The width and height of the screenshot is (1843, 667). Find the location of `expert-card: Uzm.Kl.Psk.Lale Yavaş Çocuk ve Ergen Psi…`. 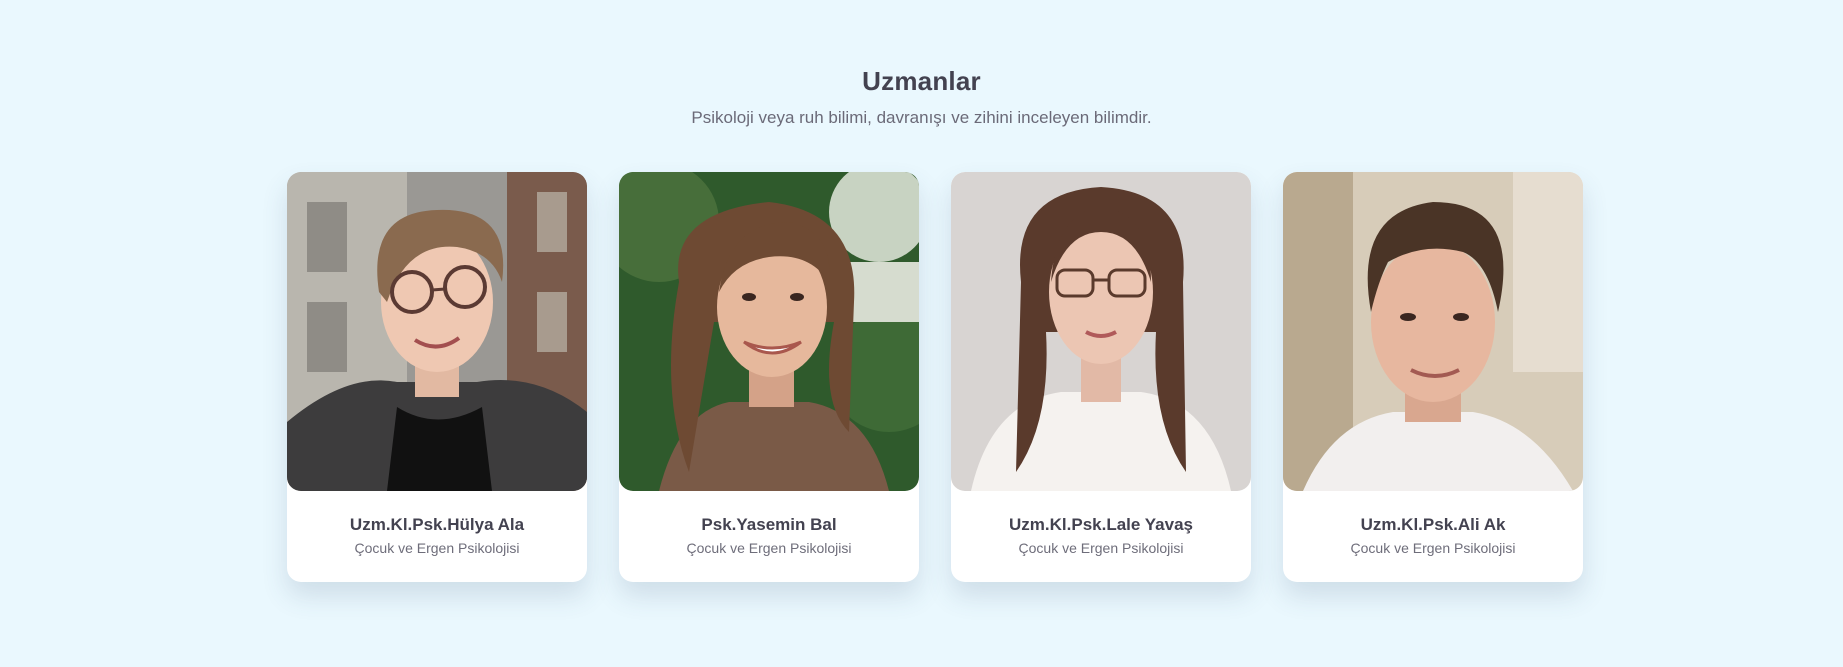

expert-card: Uzm.Kl.Psk.Lale Yavaş Çocuk ve Ergen Psi… is located at coordinates (1101, 377).